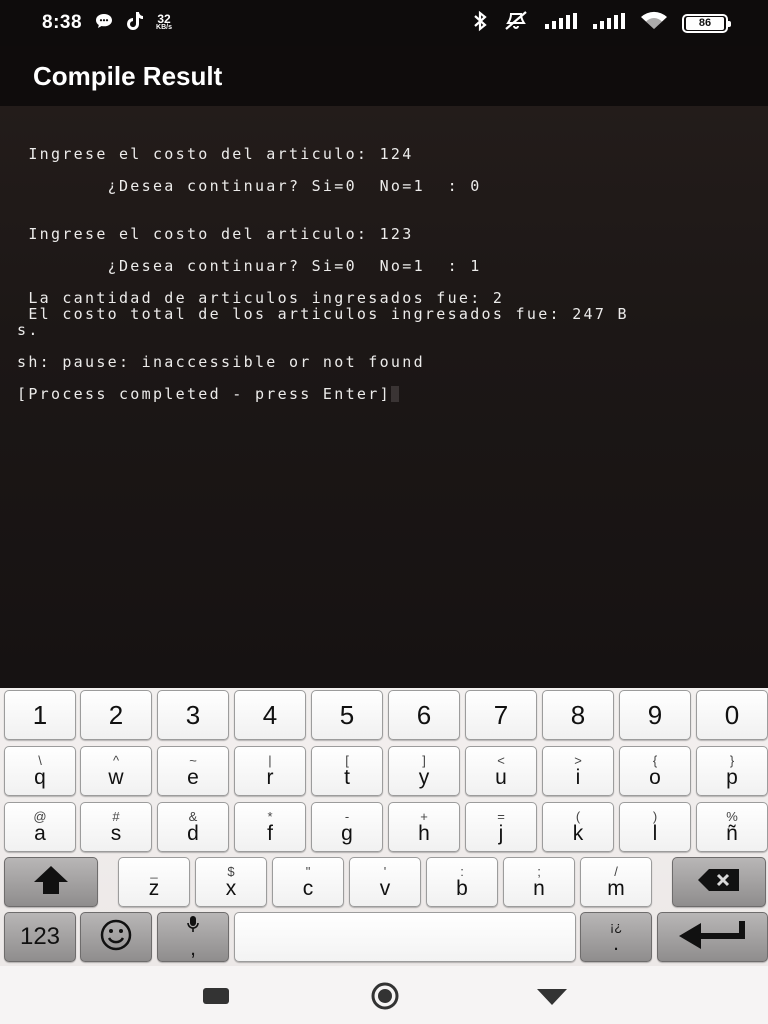  I want to click on terminal-line: ¿Desea continuar? Si=0 No=1 : 0, so click(249, 186).